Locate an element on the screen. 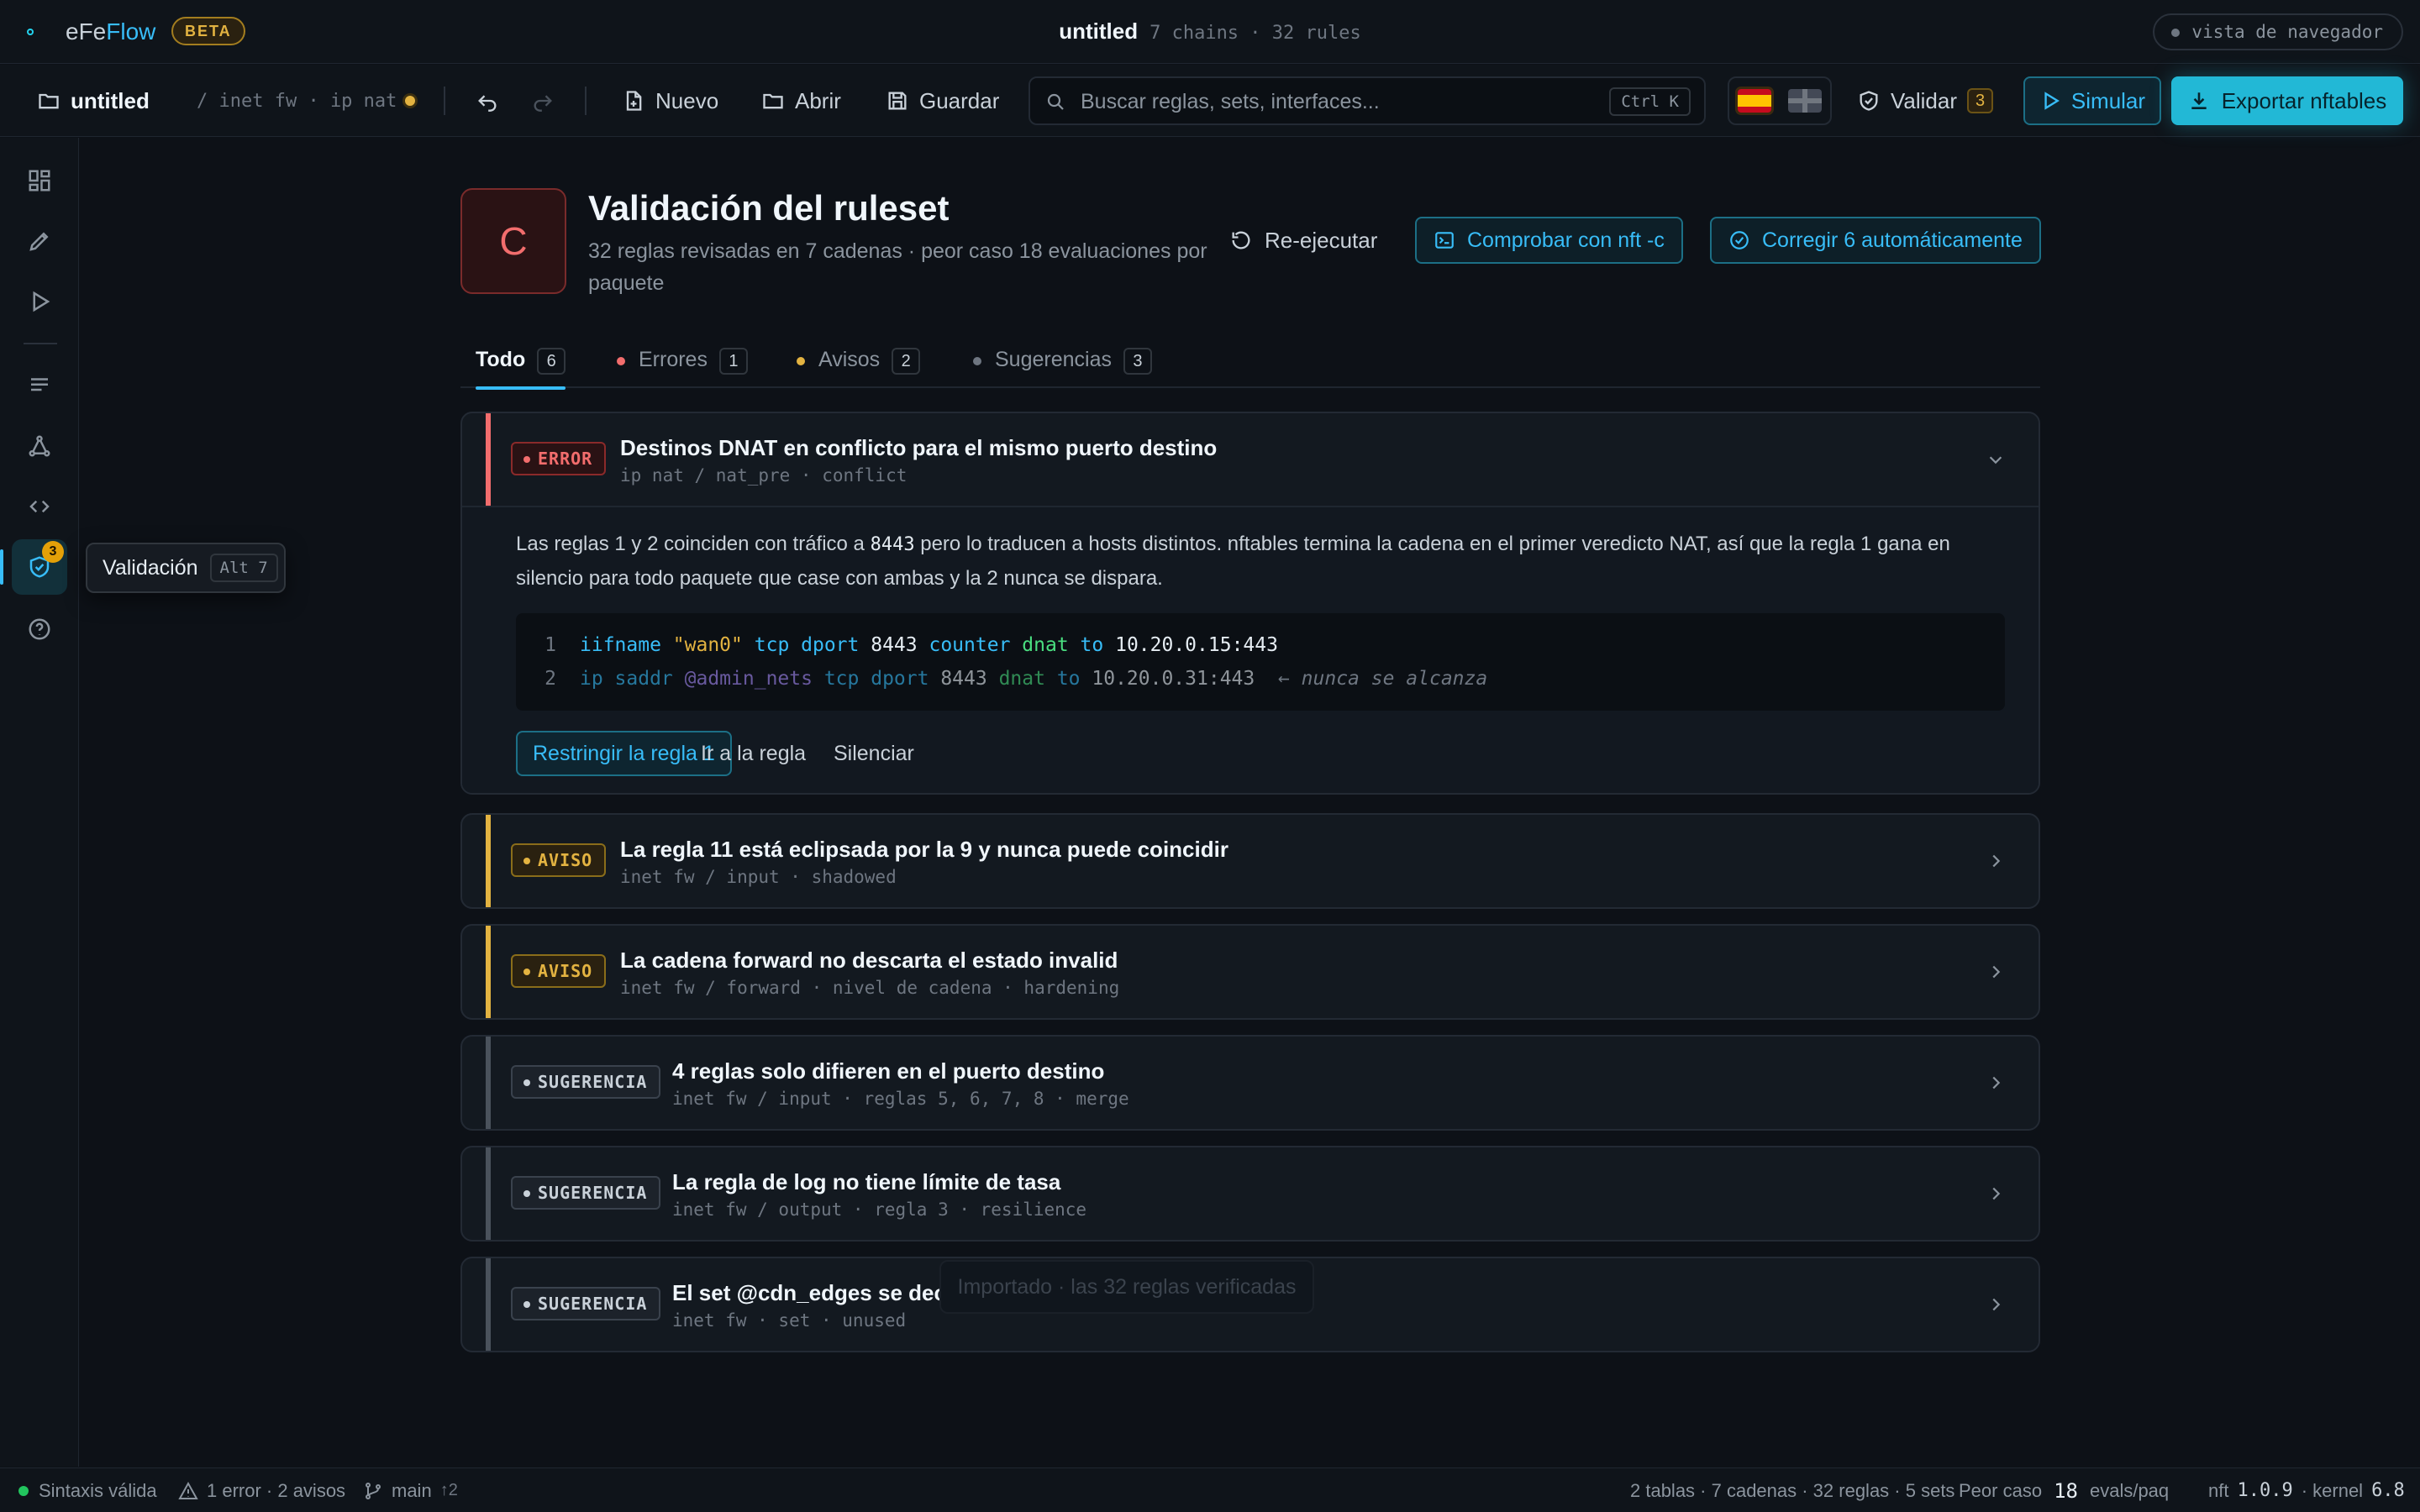 The width and height of the screenshot is (2420, 1512). export-button: Exportar nftables is located at coordinates (2287, 100).